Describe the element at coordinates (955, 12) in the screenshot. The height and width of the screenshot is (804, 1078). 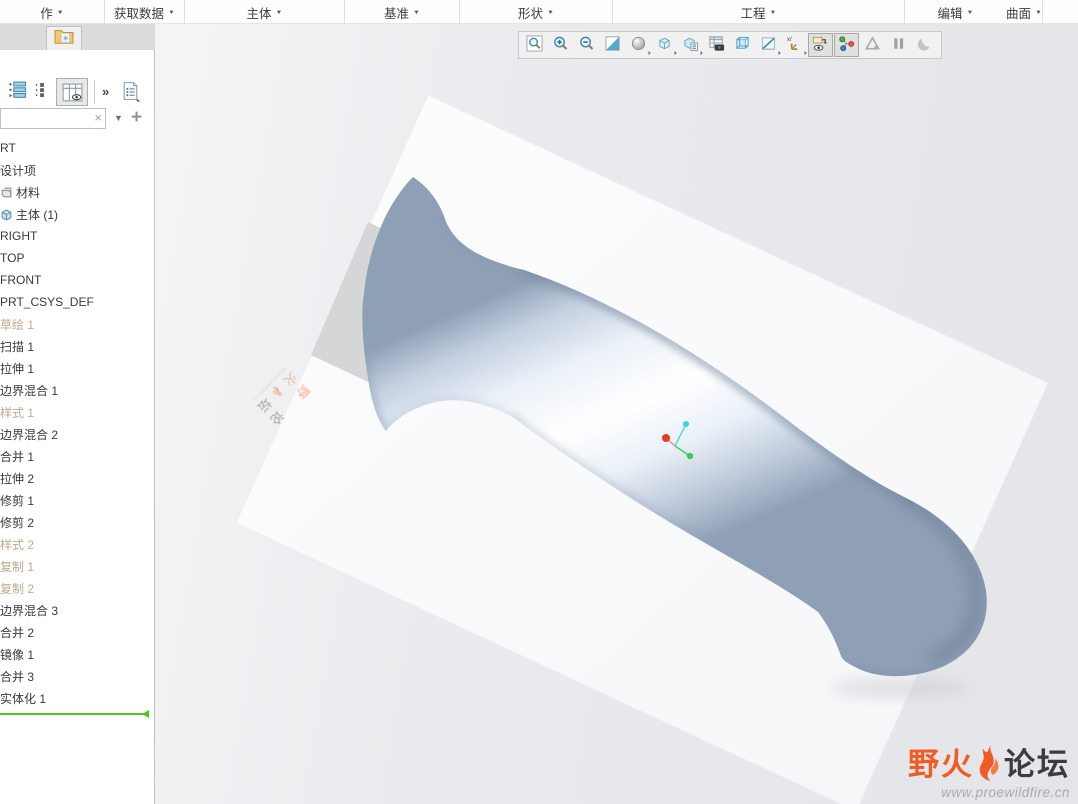
I see `menu-tab: 编辑 ▼` at that location.